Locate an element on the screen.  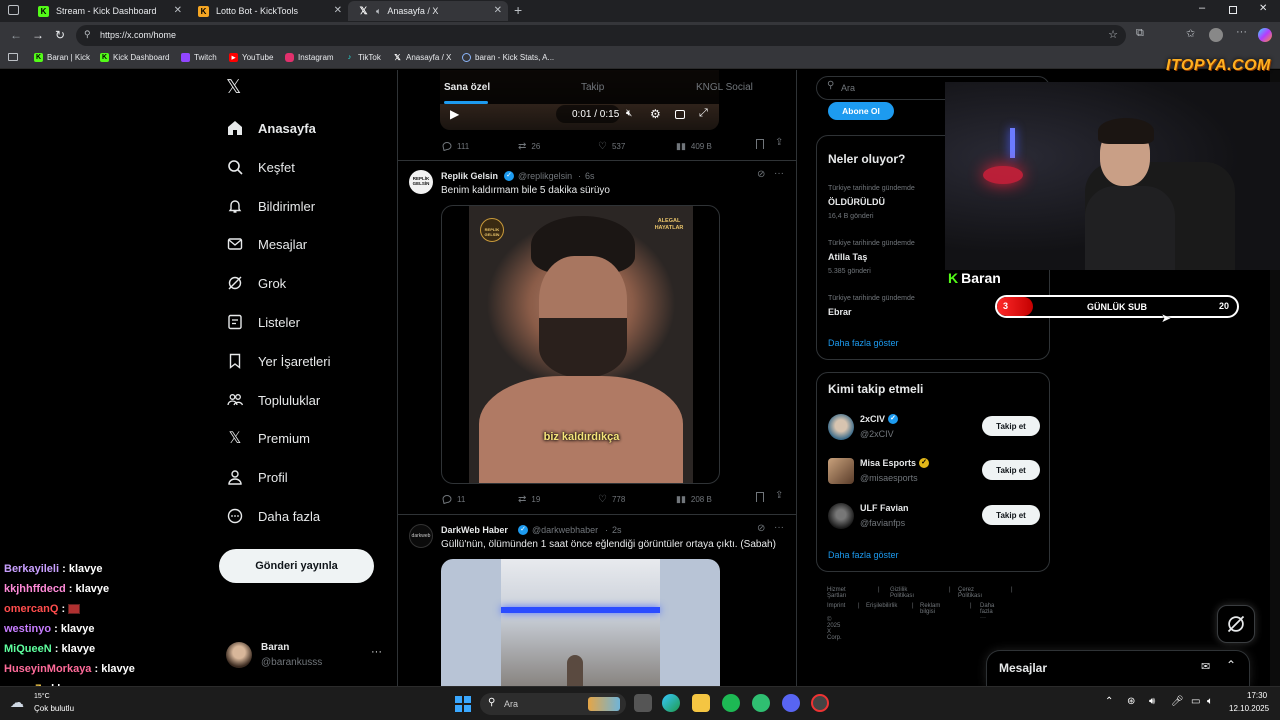
edge-icon is located at coordinates (671, 703).